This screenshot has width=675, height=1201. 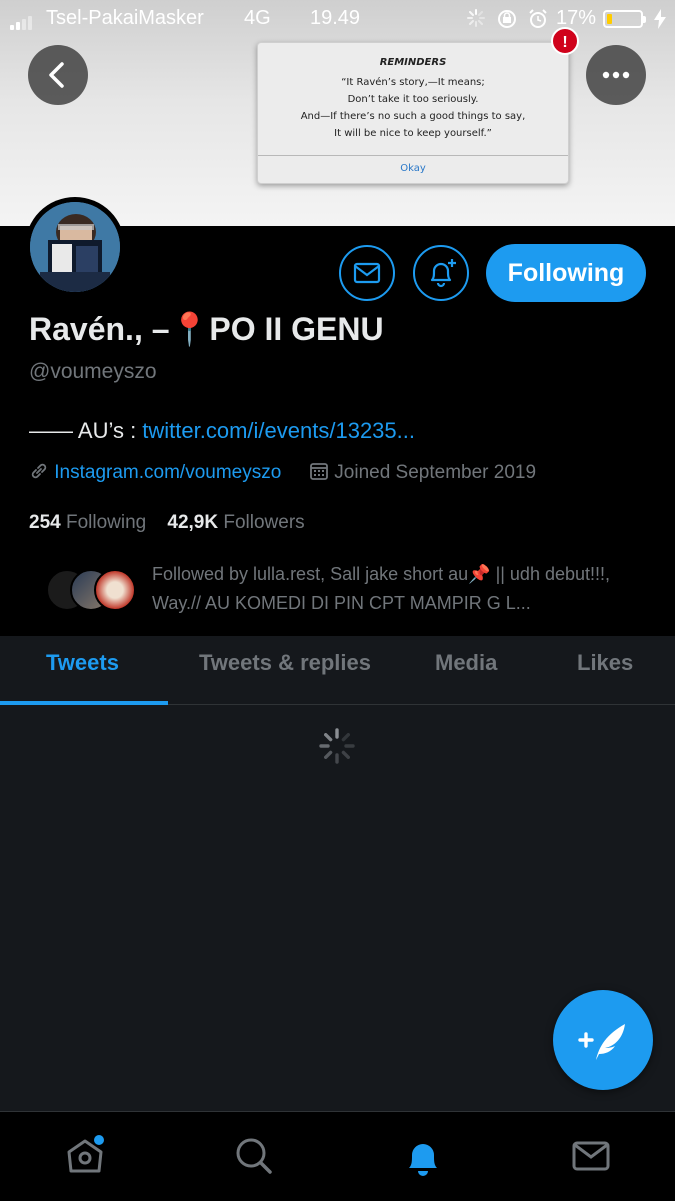 I want to click on tab-tweets: Tweets, so click(x=82, y=663).